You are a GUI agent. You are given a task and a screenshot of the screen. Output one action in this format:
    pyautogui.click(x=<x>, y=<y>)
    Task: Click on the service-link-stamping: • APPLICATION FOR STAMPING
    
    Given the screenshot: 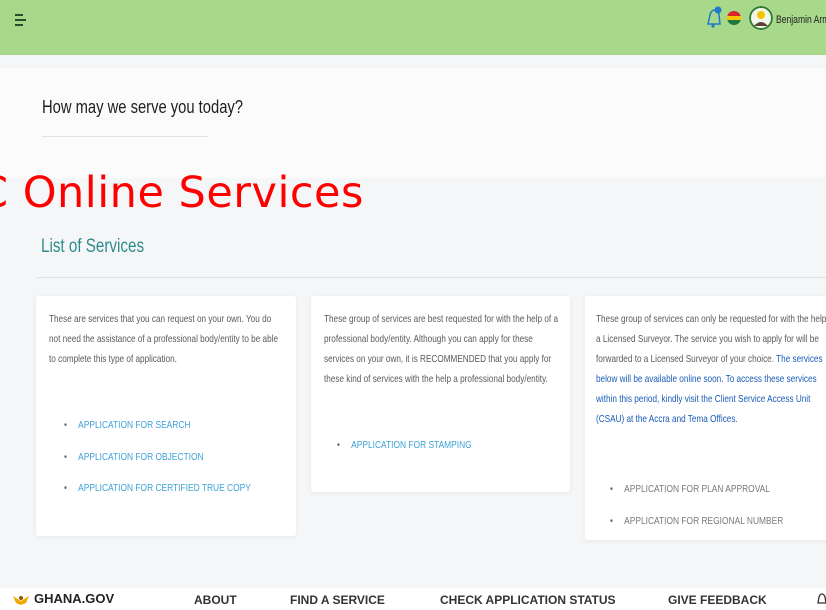 What is the action you would take?
    pyautogui.click(x=404, y=445)
    